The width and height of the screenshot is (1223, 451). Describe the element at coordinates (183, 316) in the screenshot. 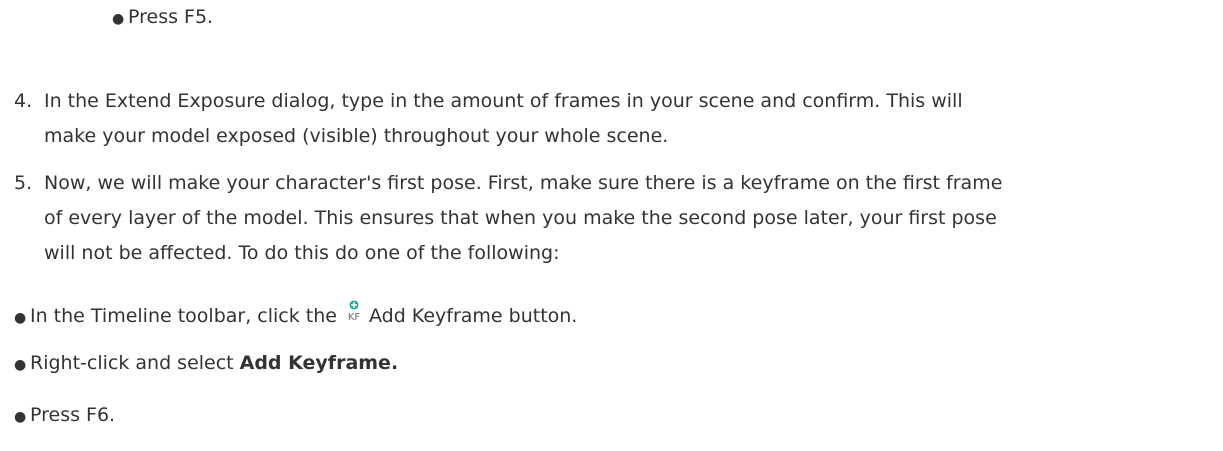

I see `list-item-text: In the Timeline toolbar, click the` at that location.